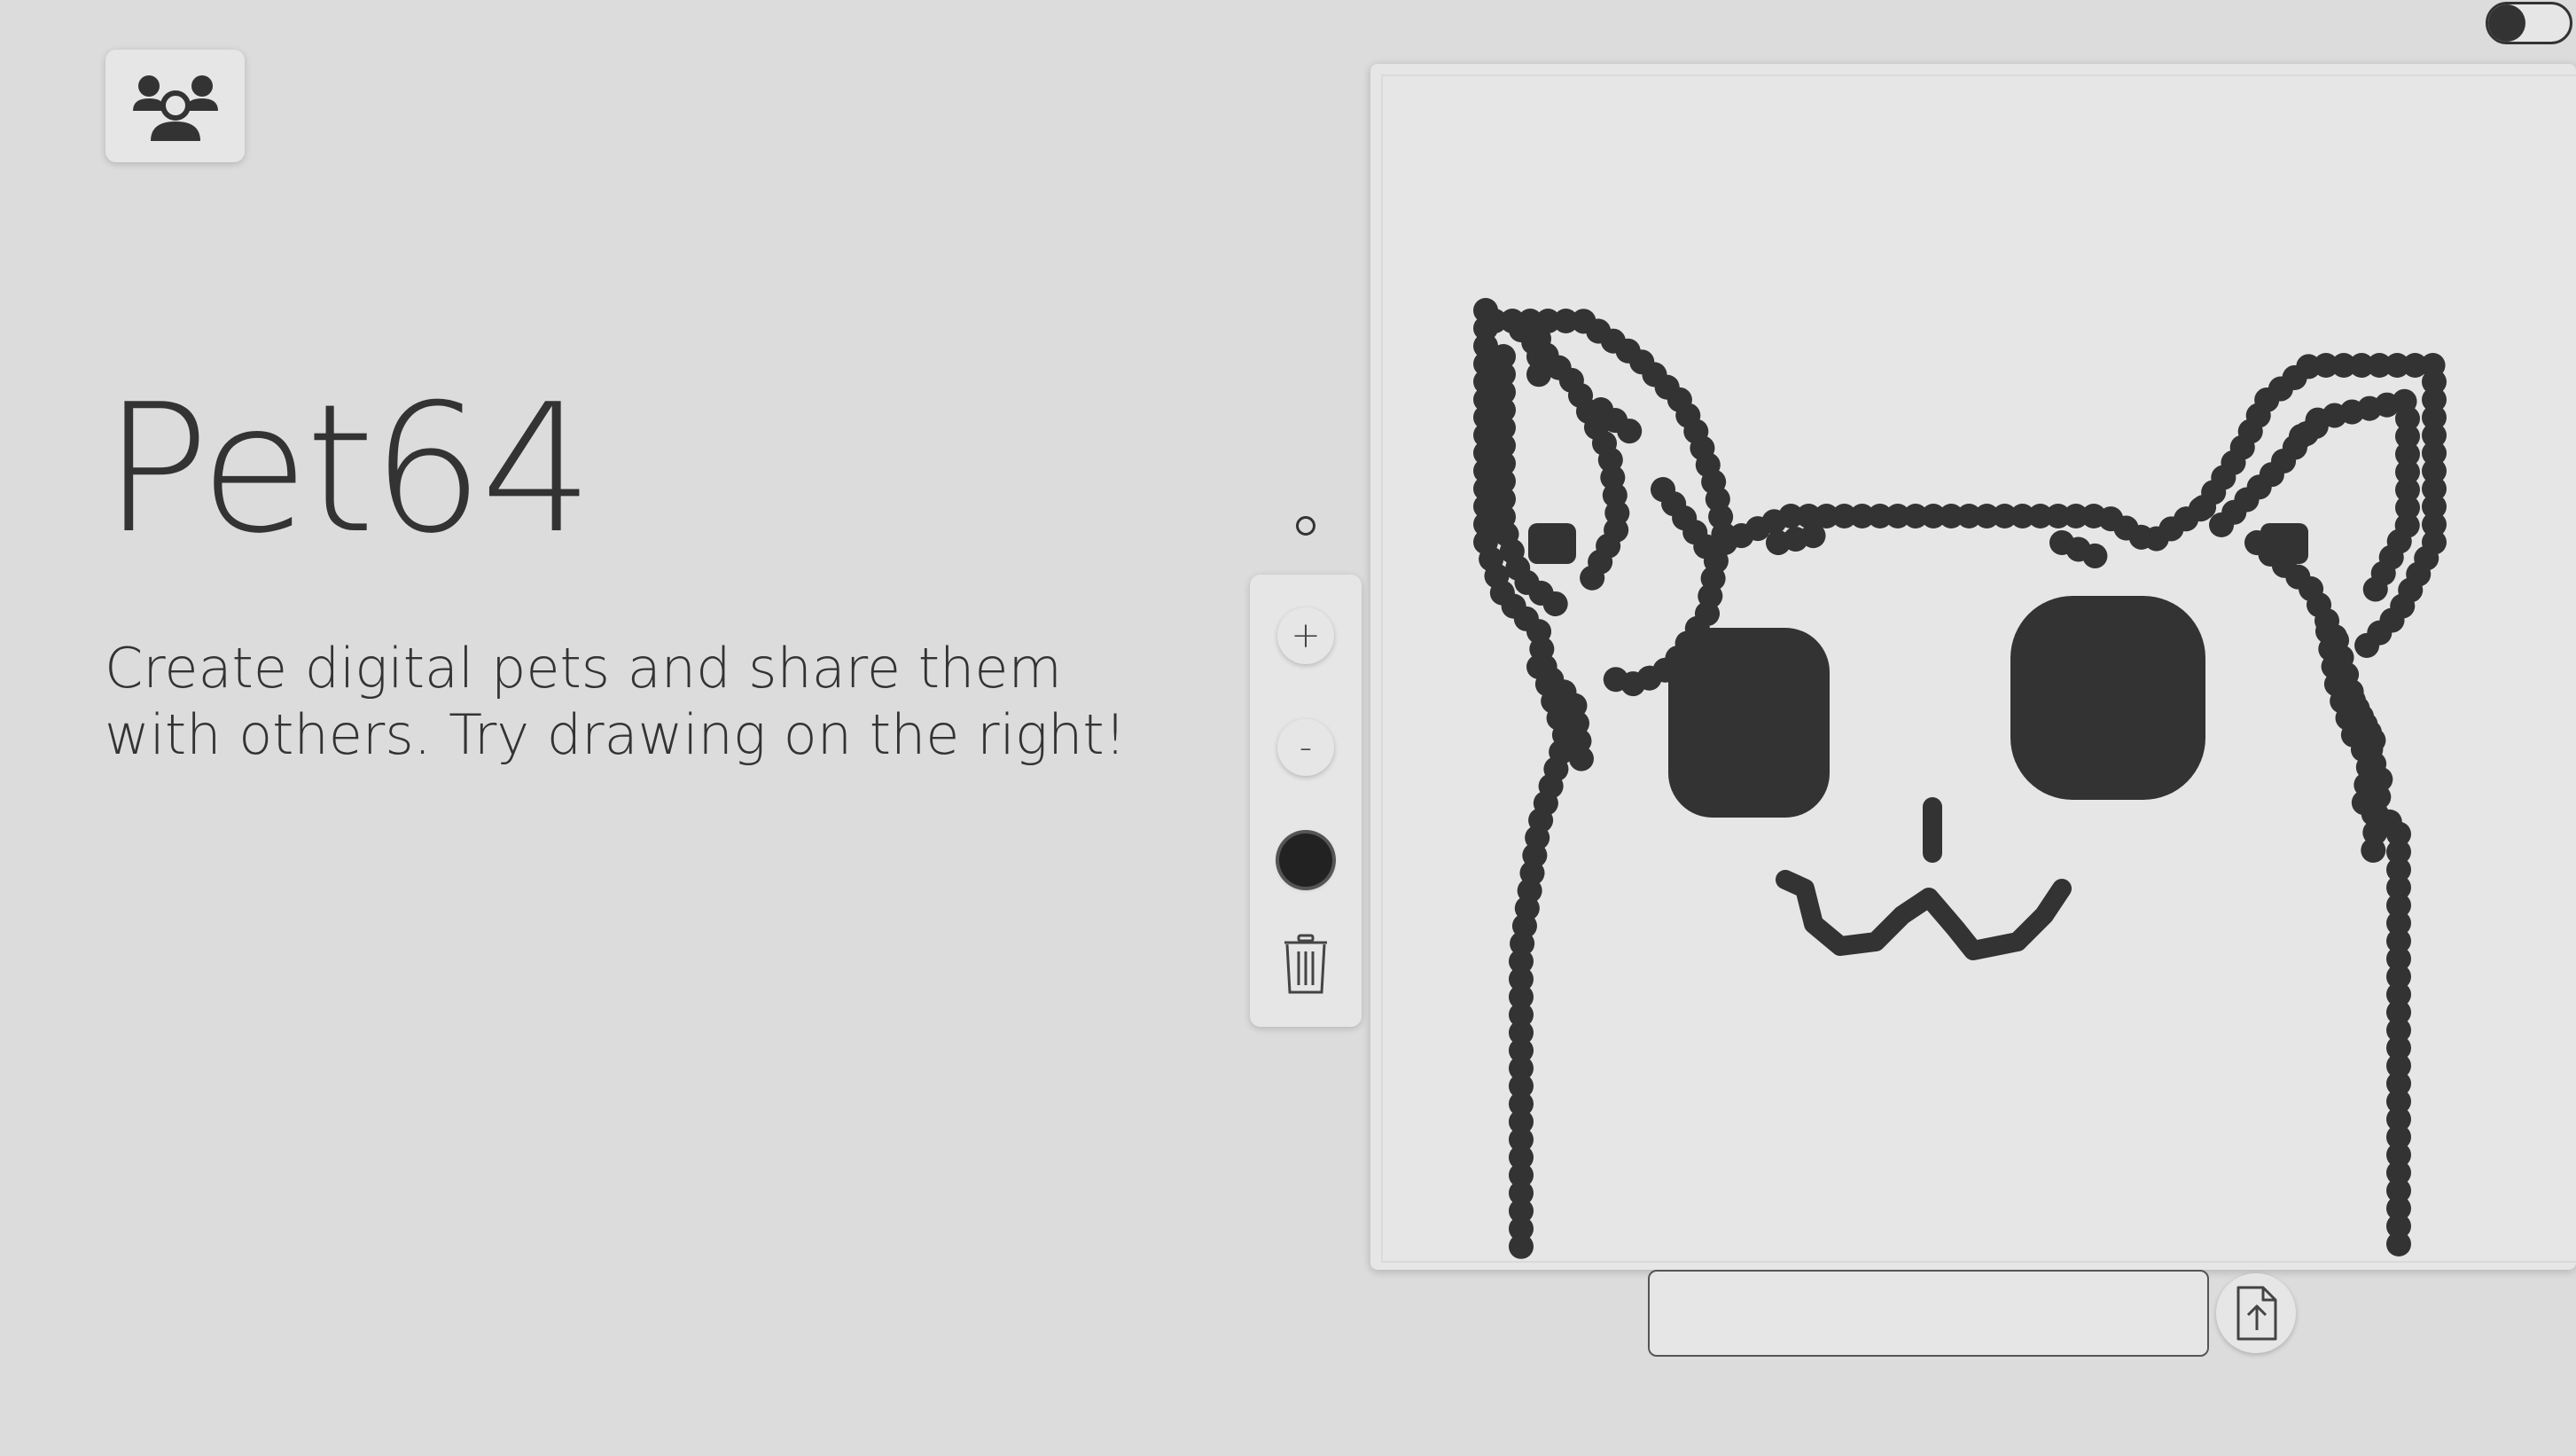  I want to click on clear-canvas-button, so click(1305, 964).